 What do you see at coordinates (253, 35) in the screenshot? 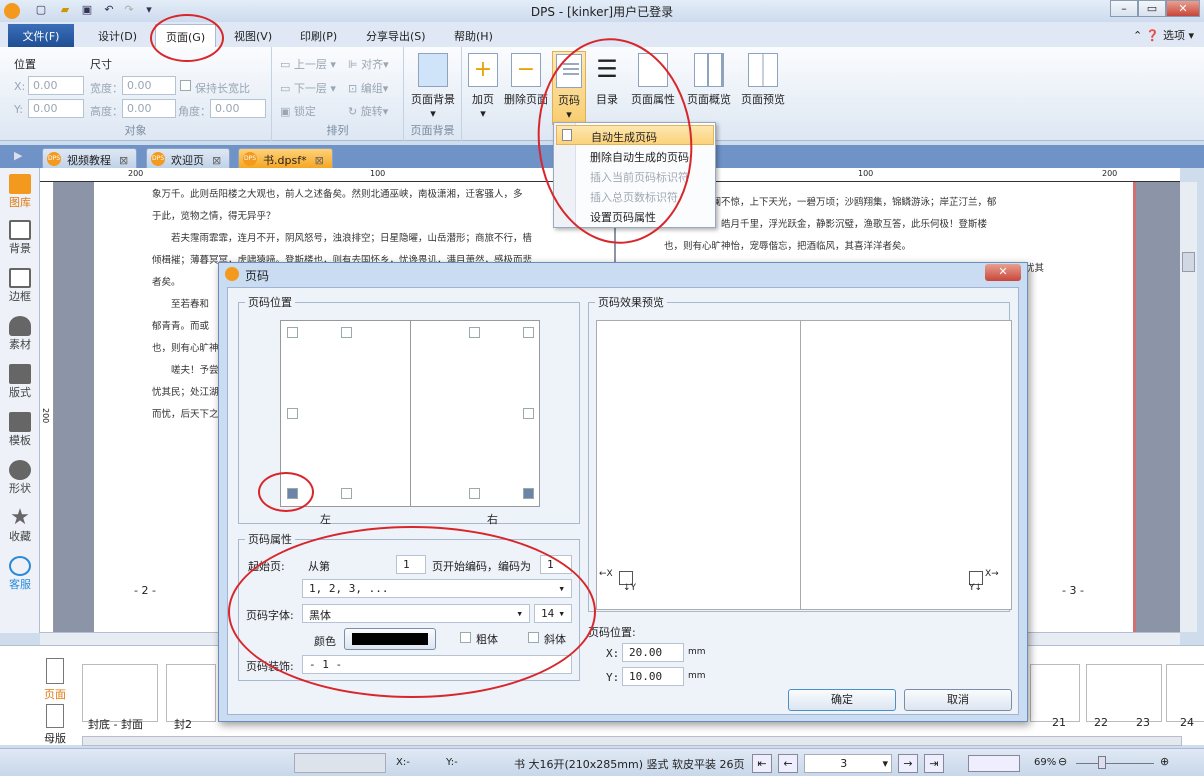
I see `tab-view: 视图(V)` at bounding box center [253, 35].